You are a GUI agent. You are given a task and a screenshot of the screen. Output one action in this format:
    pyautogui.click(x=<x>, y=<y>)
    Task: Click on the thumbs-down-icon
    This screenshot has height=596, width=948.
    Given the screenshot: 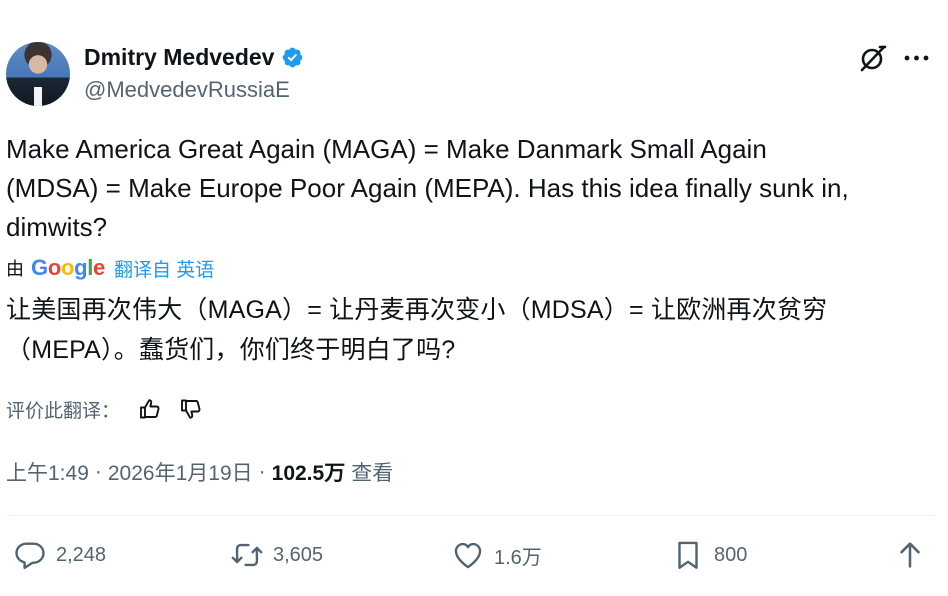 What is the action you would take?
    pyautogui.click(x=191, y=409)
    